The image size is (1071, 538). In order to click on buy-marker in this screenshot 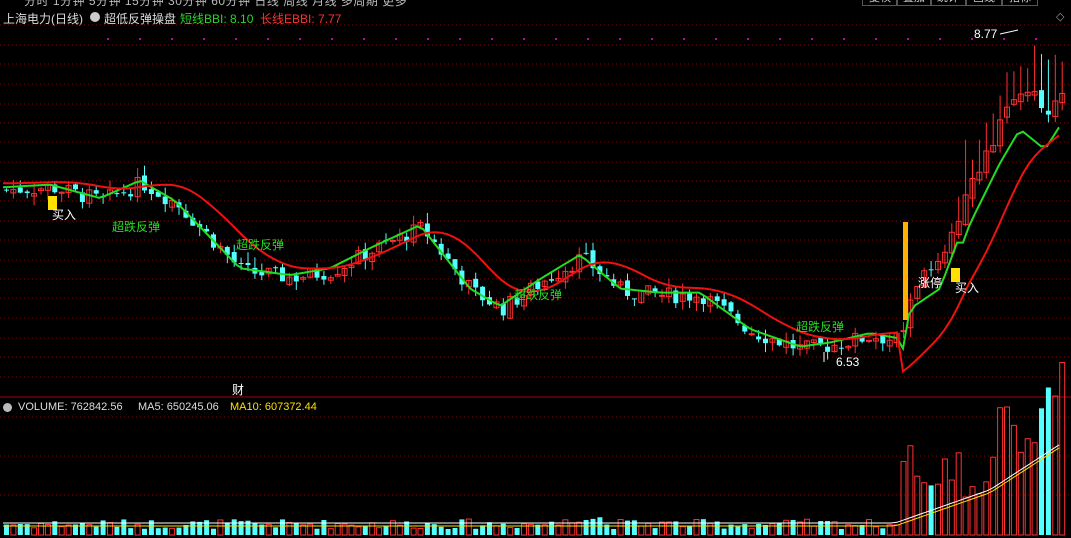, I will do `click(955, 275)`.